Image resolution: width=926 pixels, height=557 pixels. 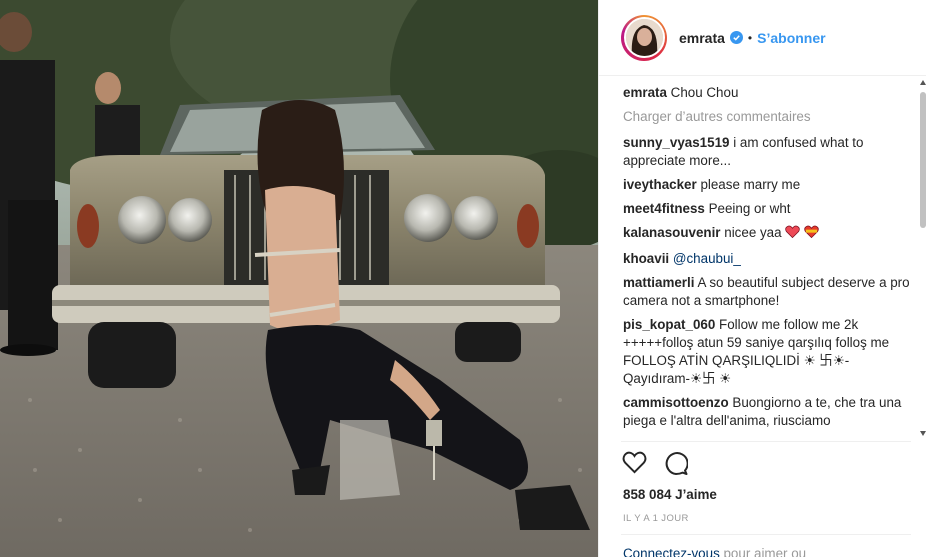 I want to click on login-prompt: Connectez-vous pour aimer ou, so click(x=714, y=551).